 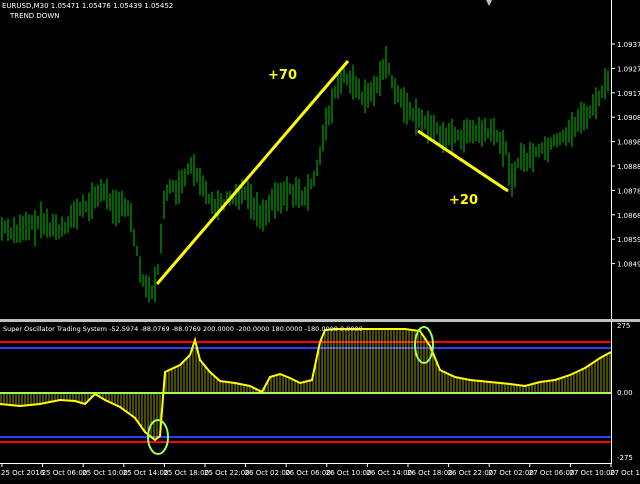 I want to click on price-tick-label: 1.09370, so click(x=628, y=45).